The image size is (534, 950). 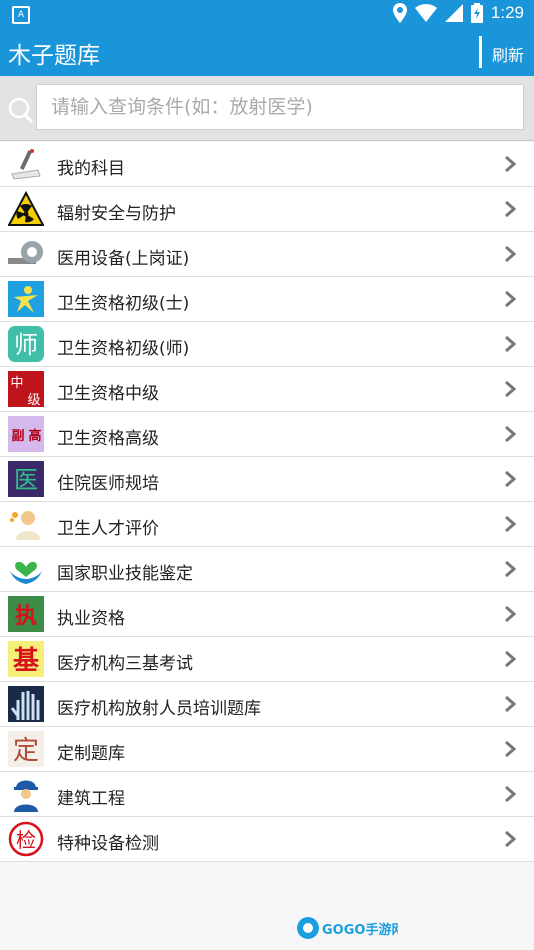 What do you see at coordinates (267, 749) in the screenshot?
I see `list-item-custom-bank: 定 定制题库` at bounding box center [267, 749].